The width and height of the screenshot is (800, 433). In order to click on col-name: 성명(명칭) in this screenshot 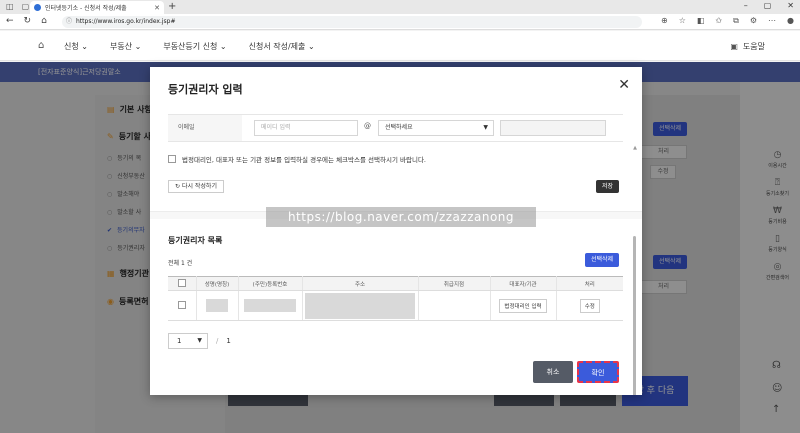, I will do `click(217, 283)`.